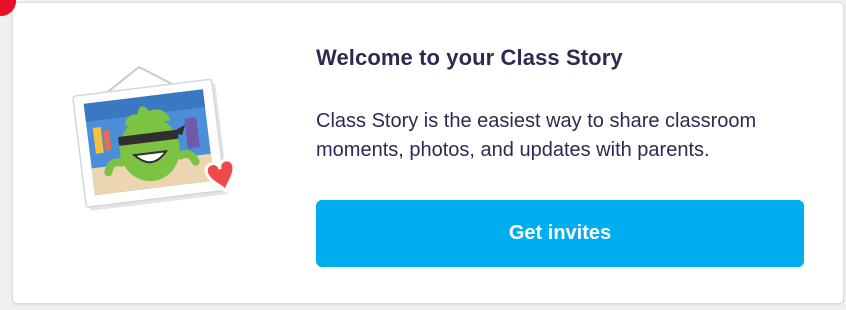  I want to click on card-title: Welcome to your Class Story, so click(469, 57).